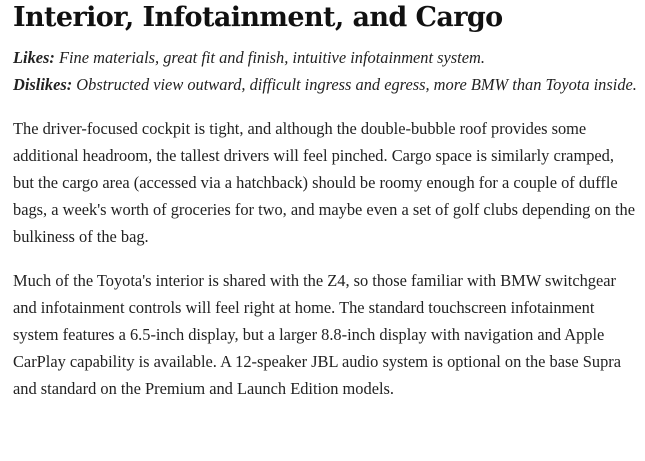  What do you see at coordinates (258, 17) in the screenshot?
I see `section-heading: Interior, Infotainment, and Cargo` at bounding box center [258, 17].